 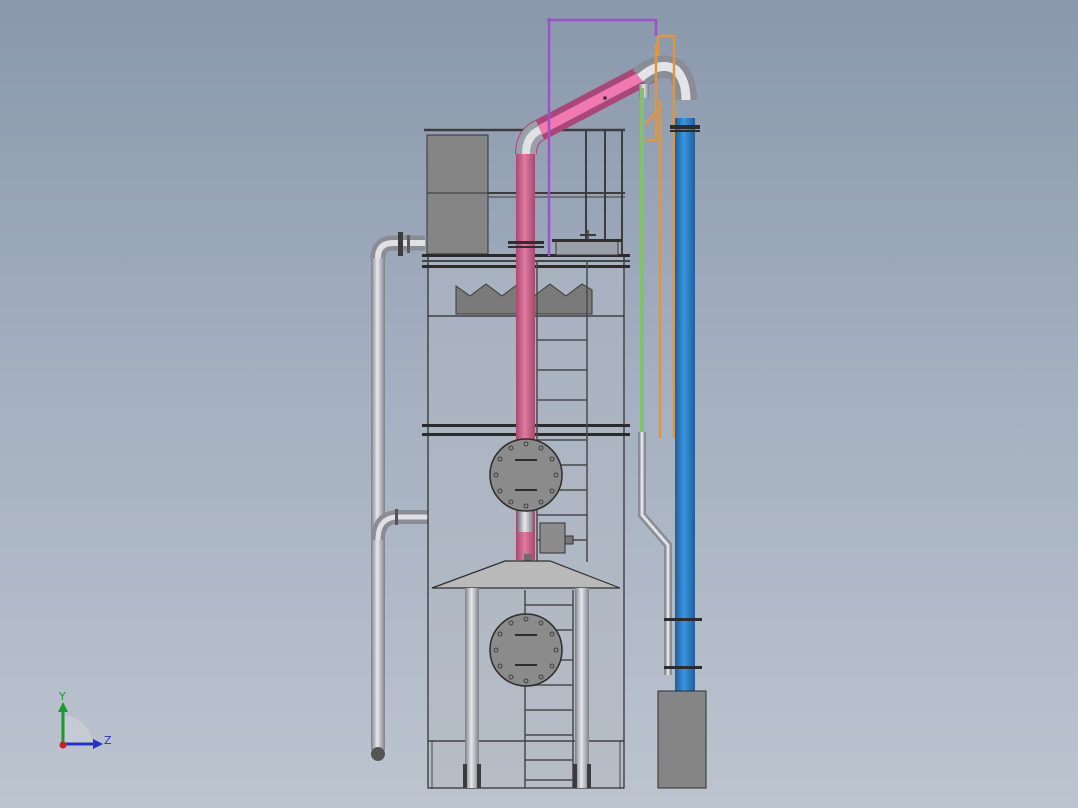 I want to click on triad-z-label: Z, so click(x=108, y=740).